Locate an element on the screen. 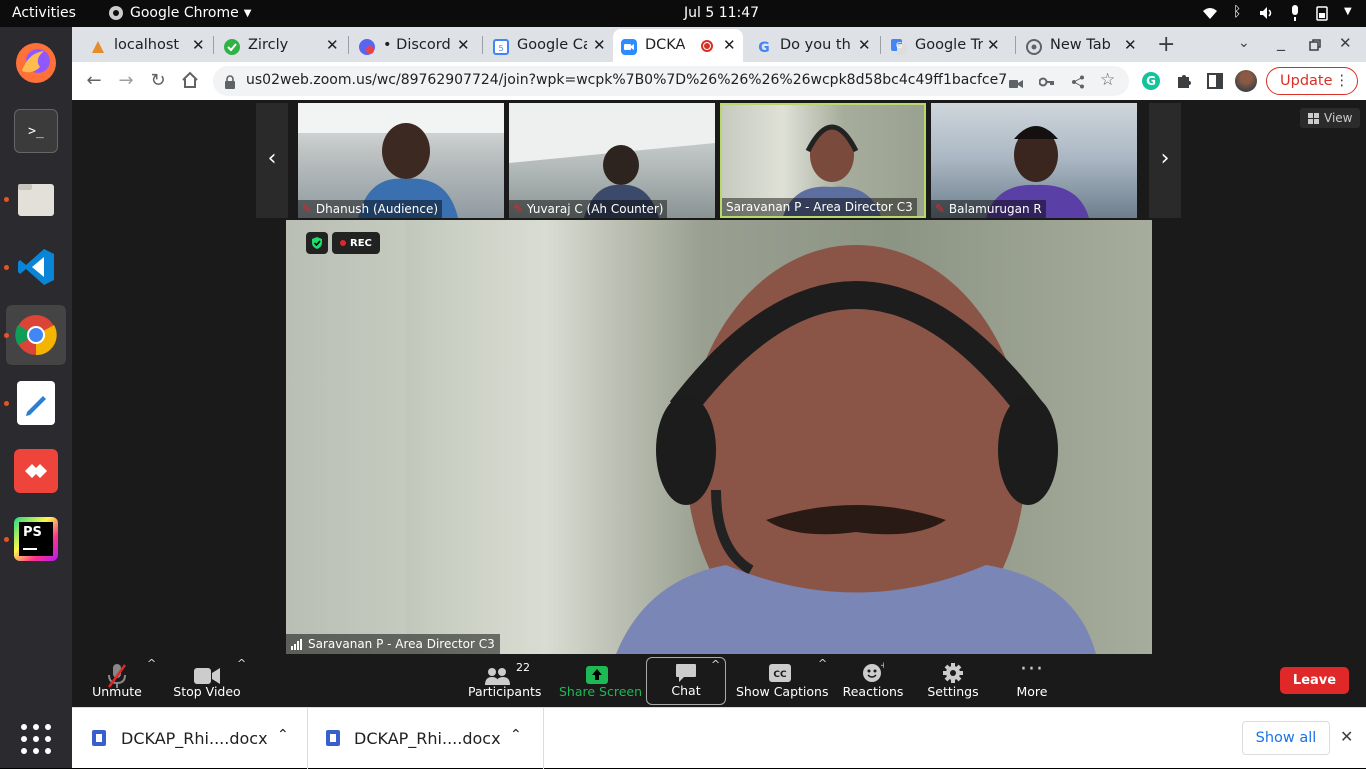  activities-button: Activities is located at coordinates (44, 13).